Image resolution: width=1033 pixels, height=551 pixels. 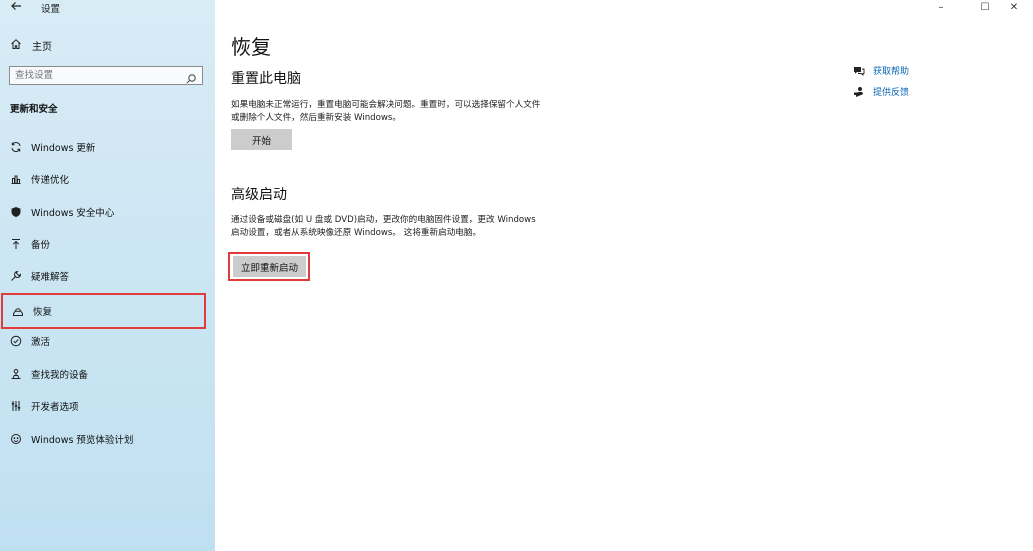 I want to click on home-link: 主页, so click(x=31, y=45).